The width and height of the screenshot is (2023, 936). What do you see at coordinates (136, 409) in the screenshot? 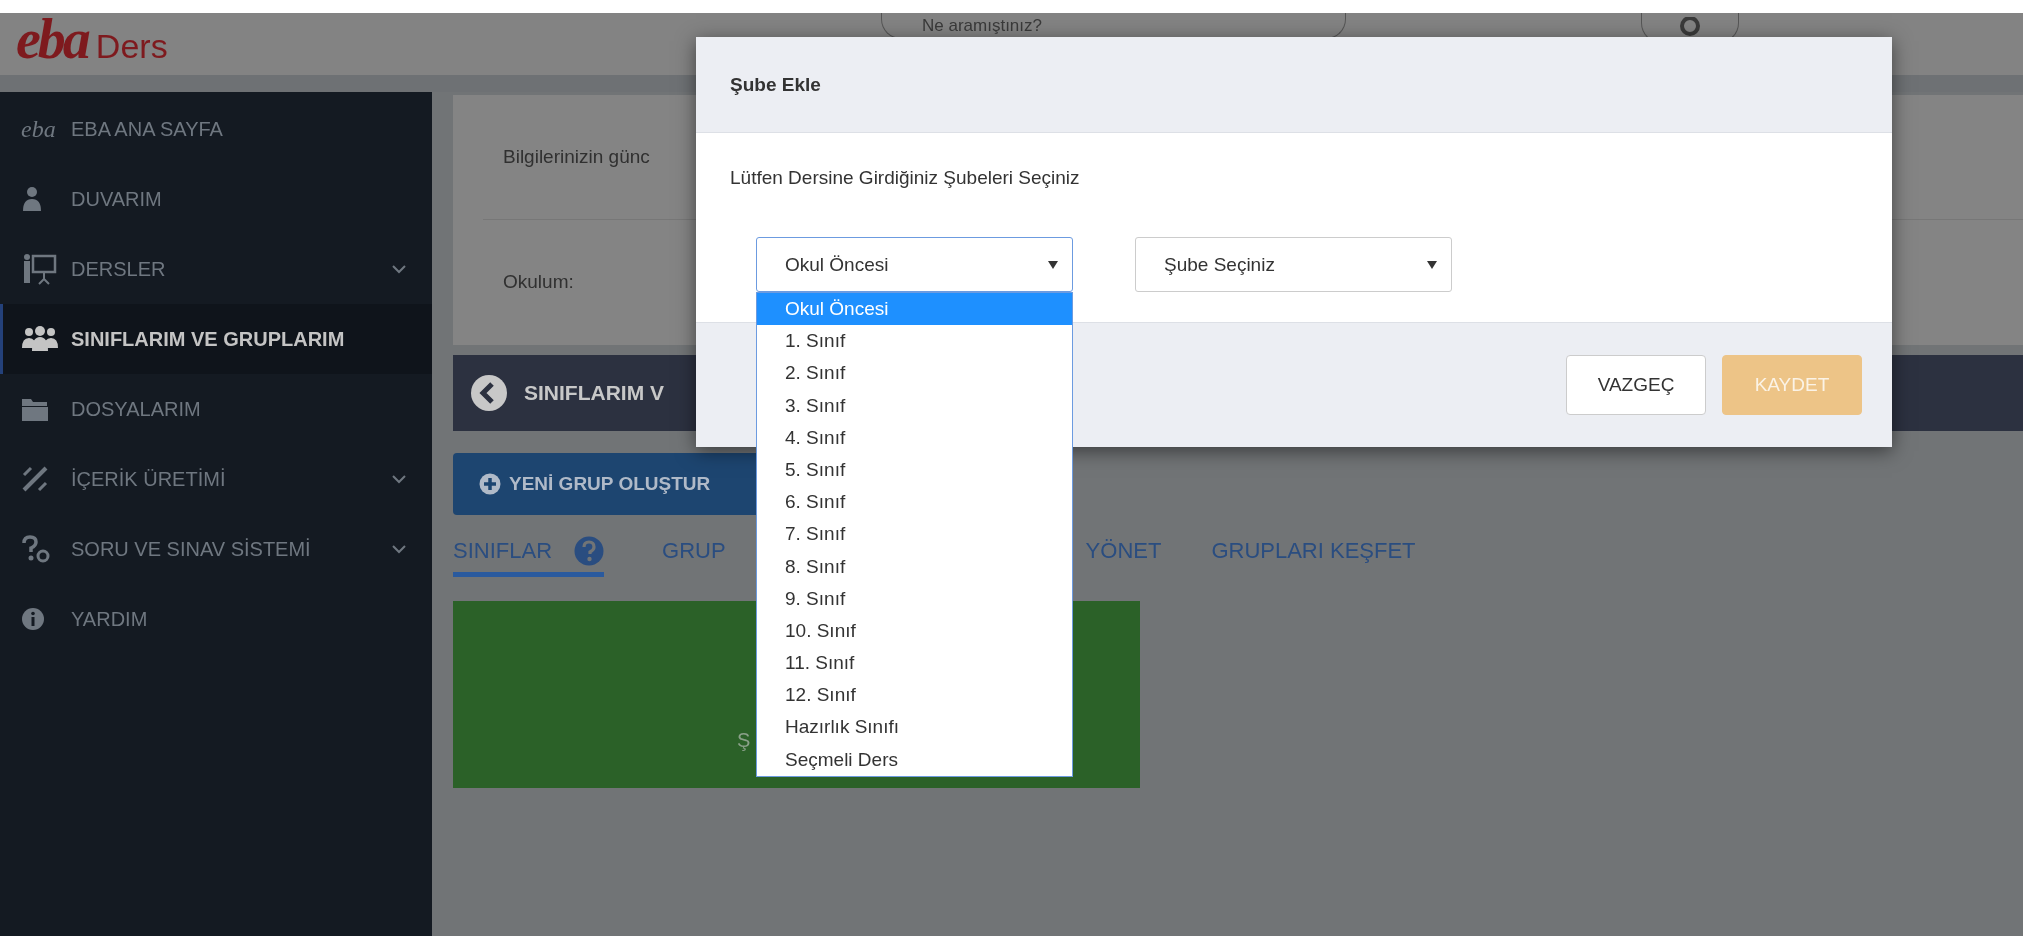
I see `sidebar-label: DOSYALARIM` at bounding box center [136, 409].